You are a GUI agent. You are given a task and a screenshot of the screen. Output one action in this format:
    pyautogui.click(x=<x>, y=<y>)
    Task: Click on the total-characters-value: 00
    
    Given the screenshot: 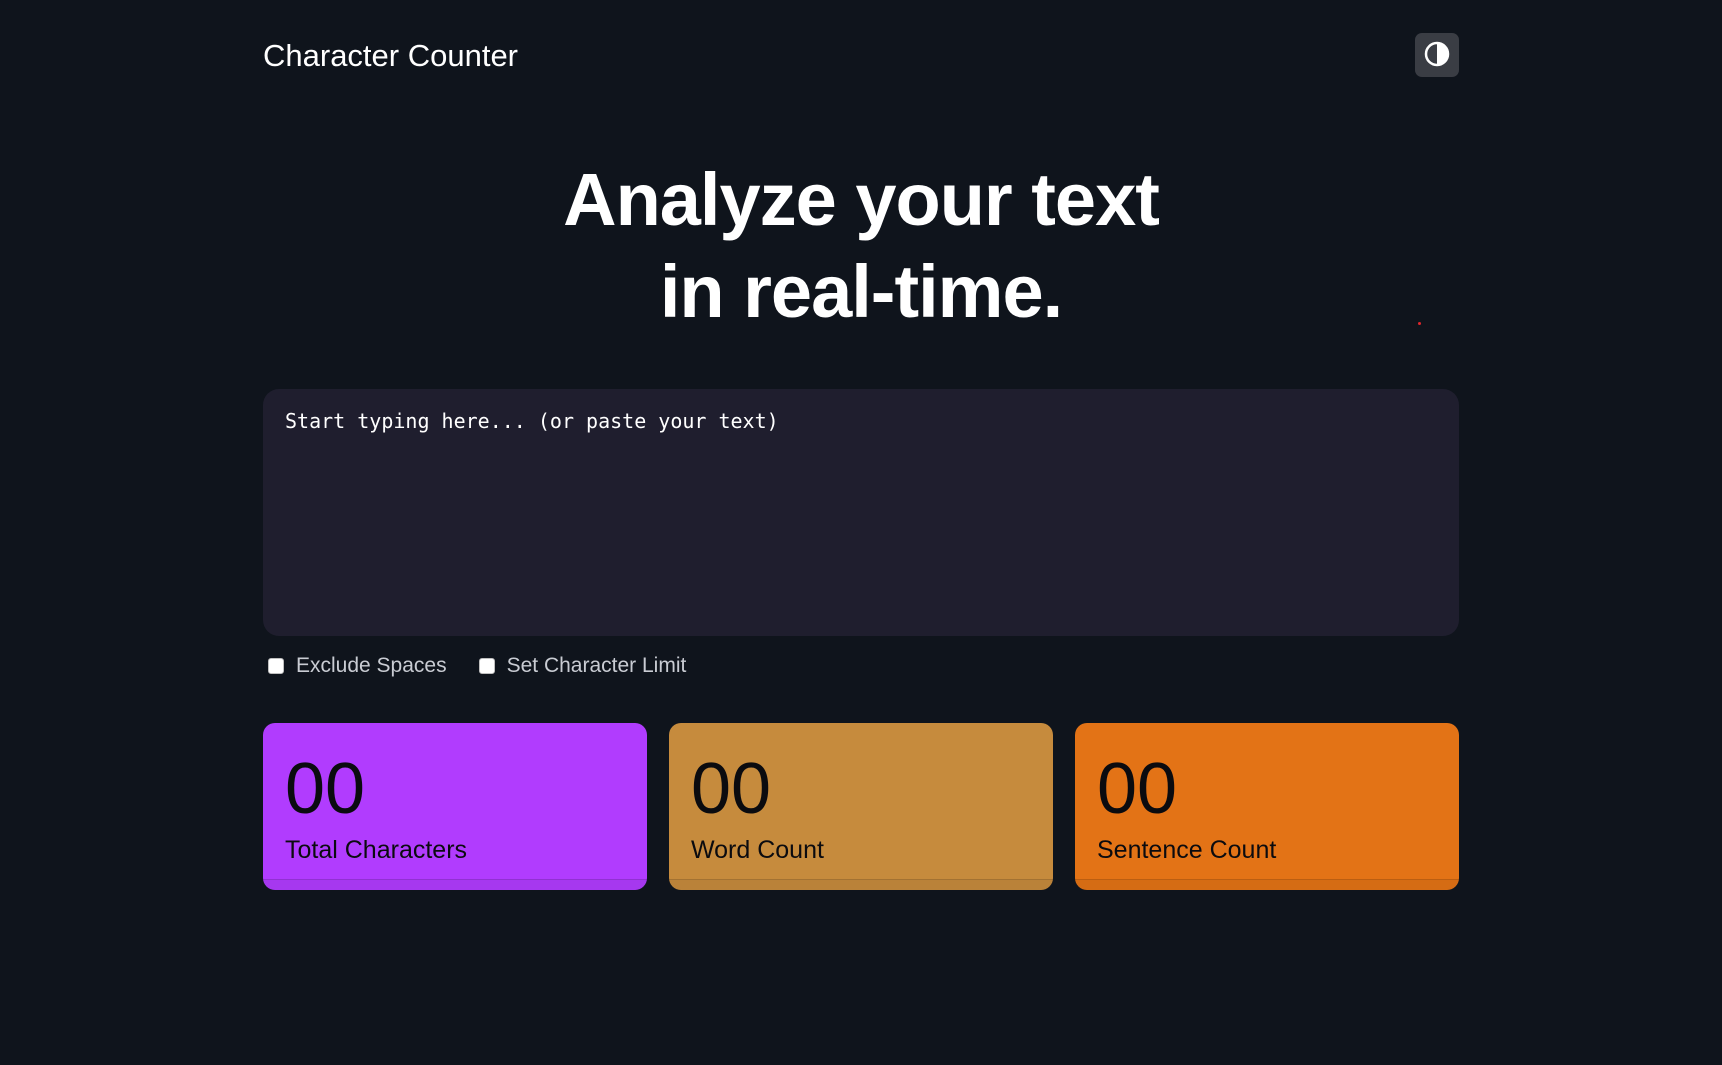 What is the action you would take?
    pyautogui.click(x=325, y=789)
    